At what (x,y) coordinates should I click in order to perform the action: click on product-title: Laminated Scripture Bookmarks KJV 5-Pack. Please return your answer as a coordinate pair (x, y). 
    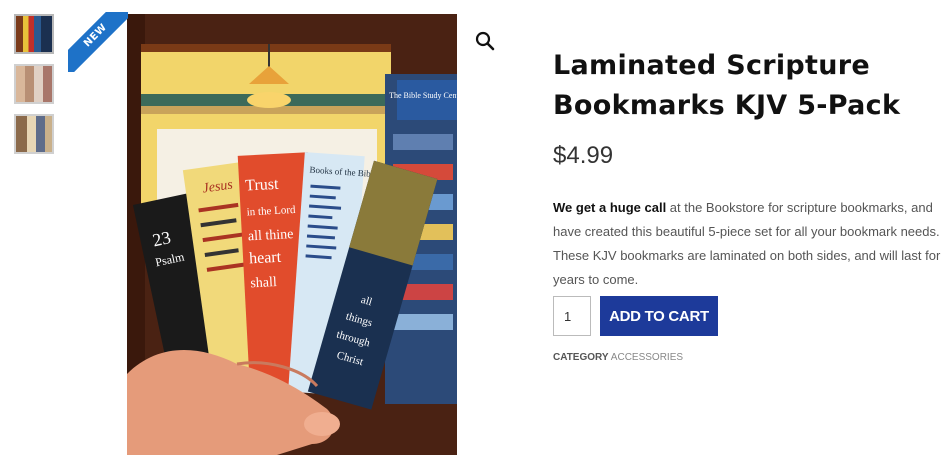
    Looking at the image, I should click on (727, 85).